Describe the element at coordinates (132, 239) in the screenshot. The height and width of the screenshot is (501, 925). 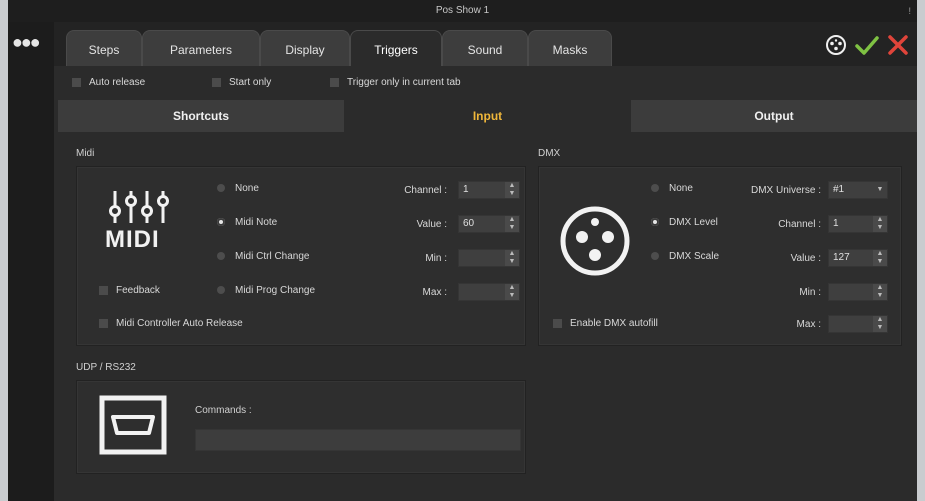
I see `midi-logo-text: MIDI` at that location.